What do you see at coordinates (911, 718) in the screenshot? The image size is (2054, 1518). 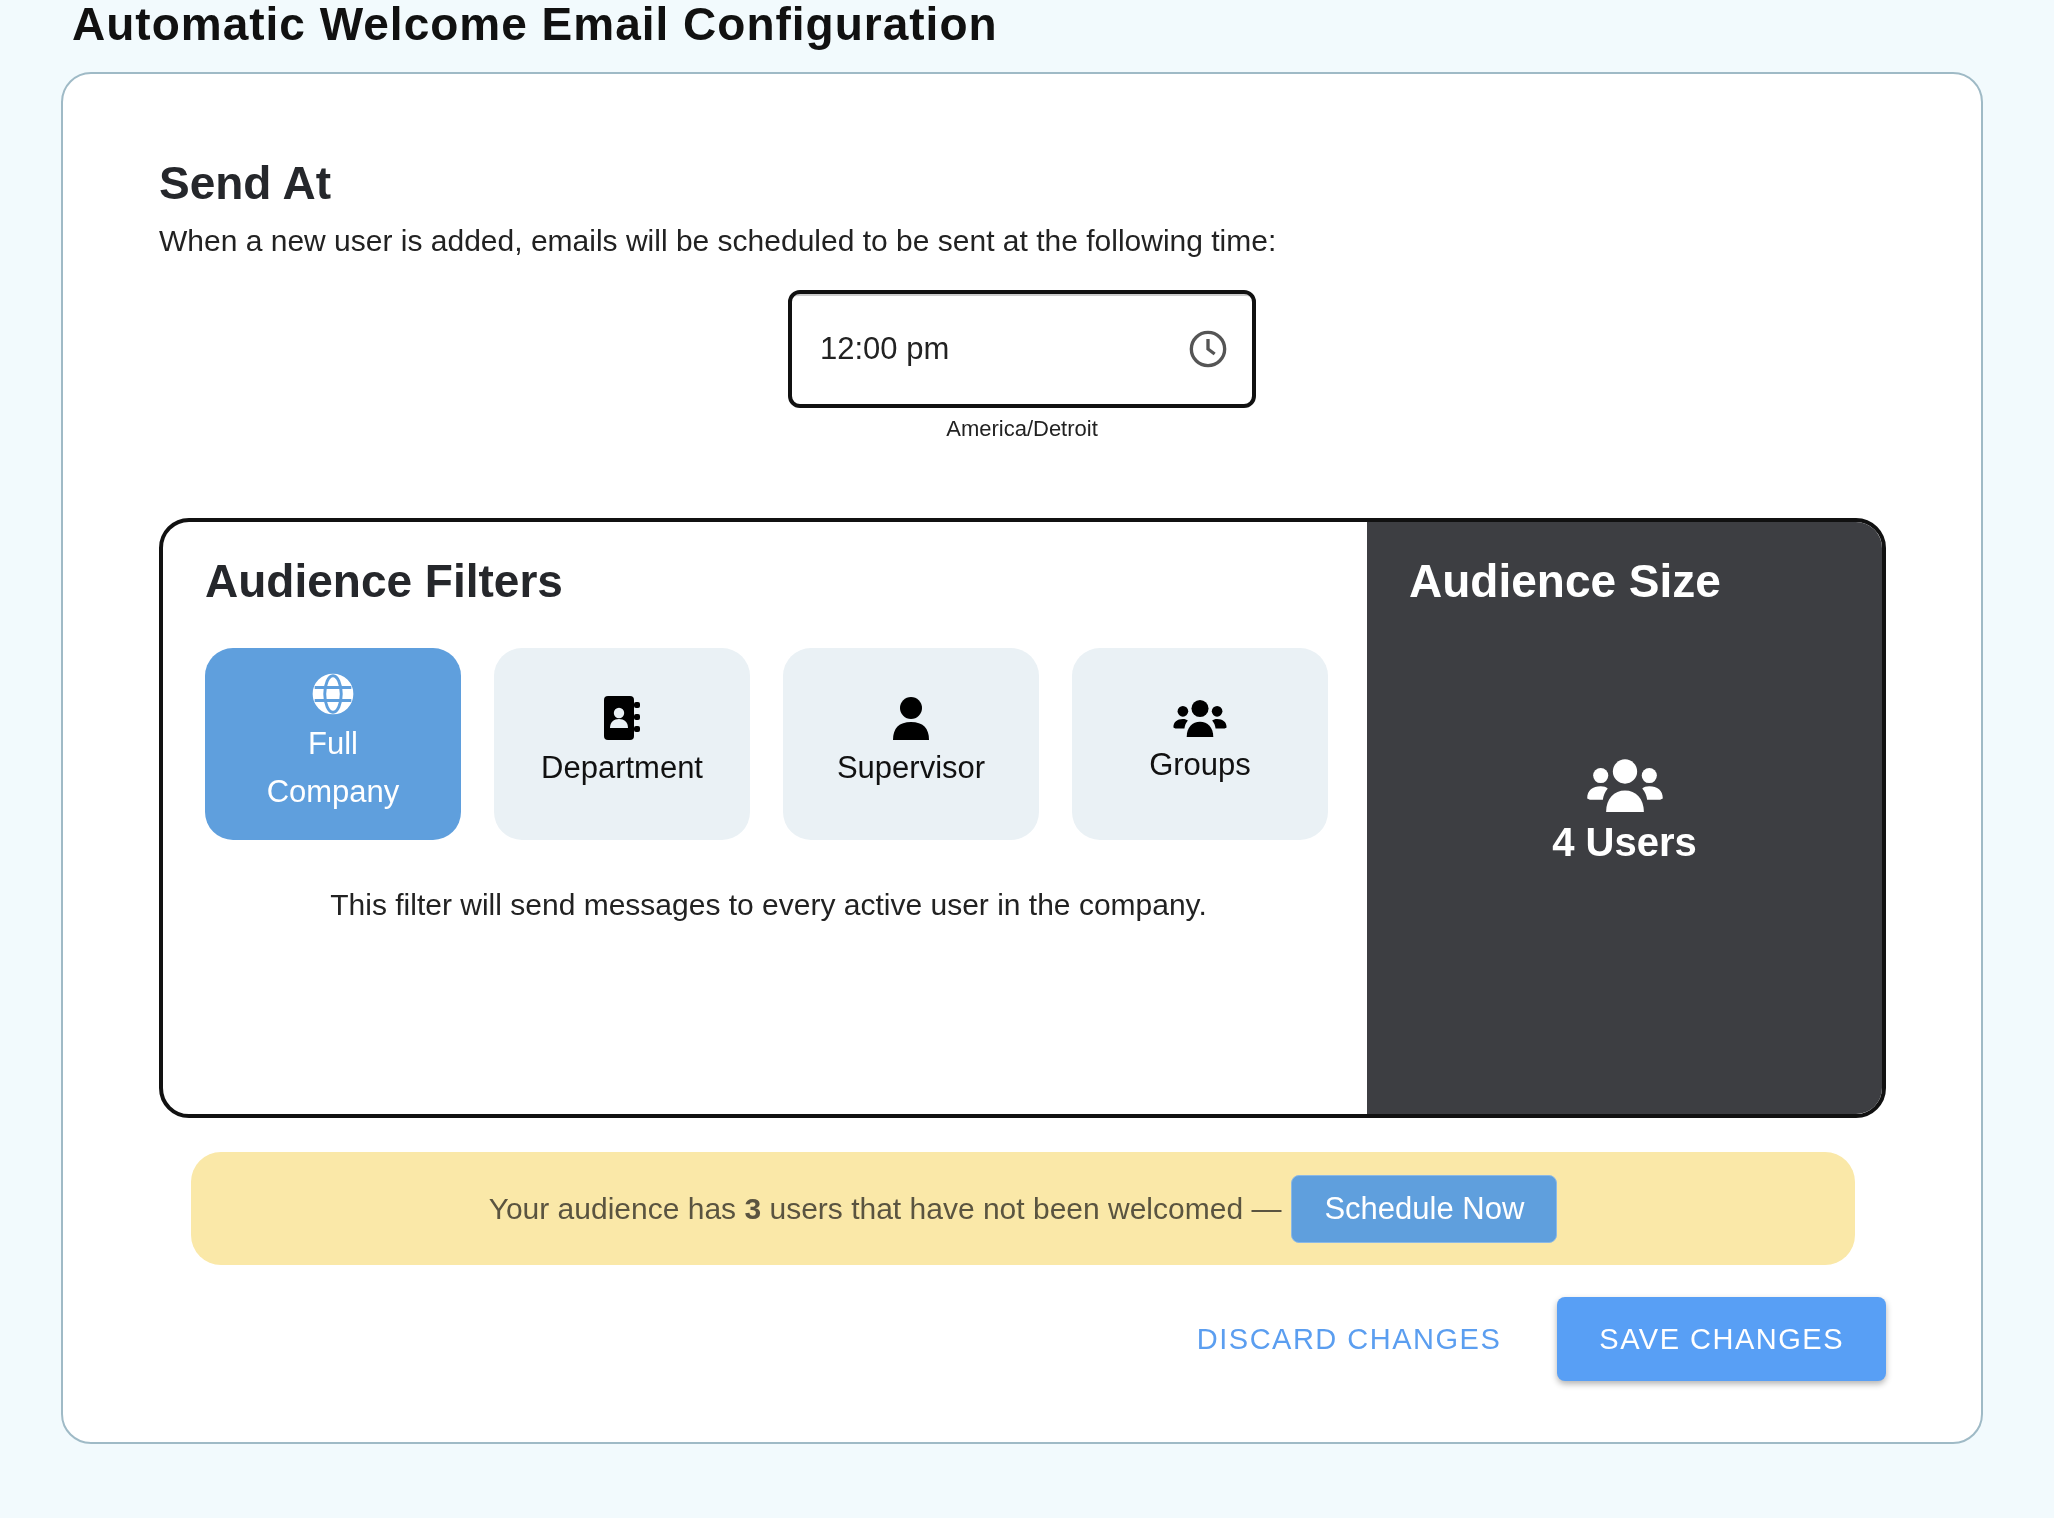 I see `person-icon` at bounding box center [911, 718].